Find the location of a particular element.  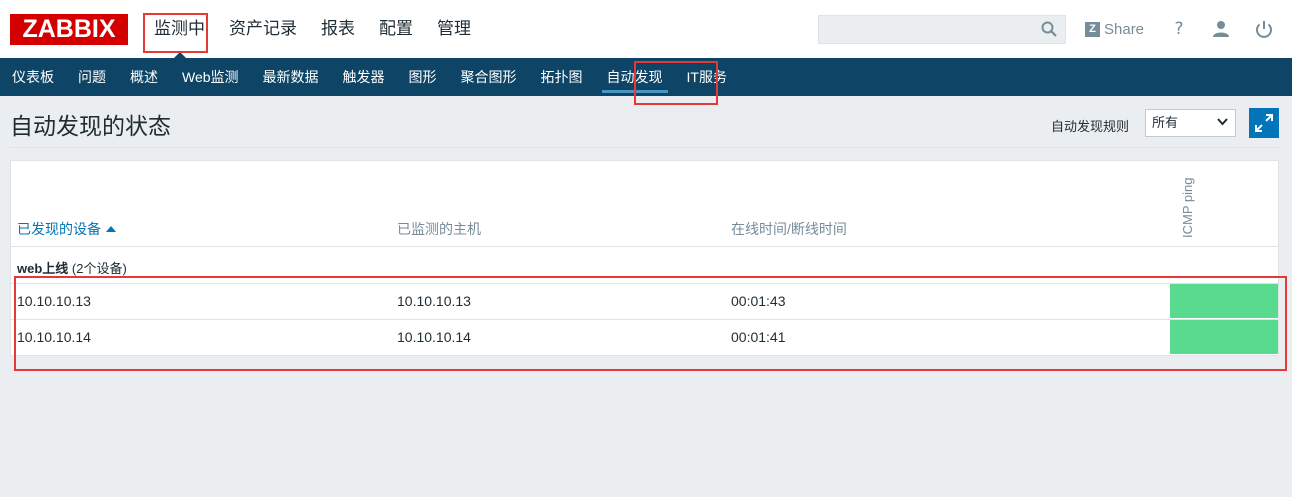

share-label: Share is located at coordinates (1124, 29).